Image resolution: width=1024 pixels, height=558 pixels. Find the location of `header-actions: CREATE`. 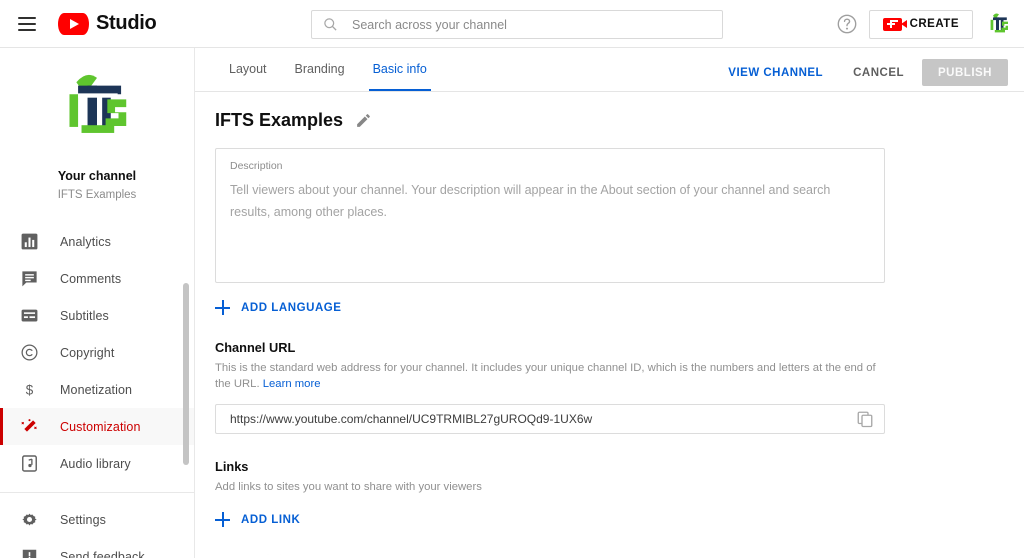

header-actions: CREATE is located at coordinates (925, 24).